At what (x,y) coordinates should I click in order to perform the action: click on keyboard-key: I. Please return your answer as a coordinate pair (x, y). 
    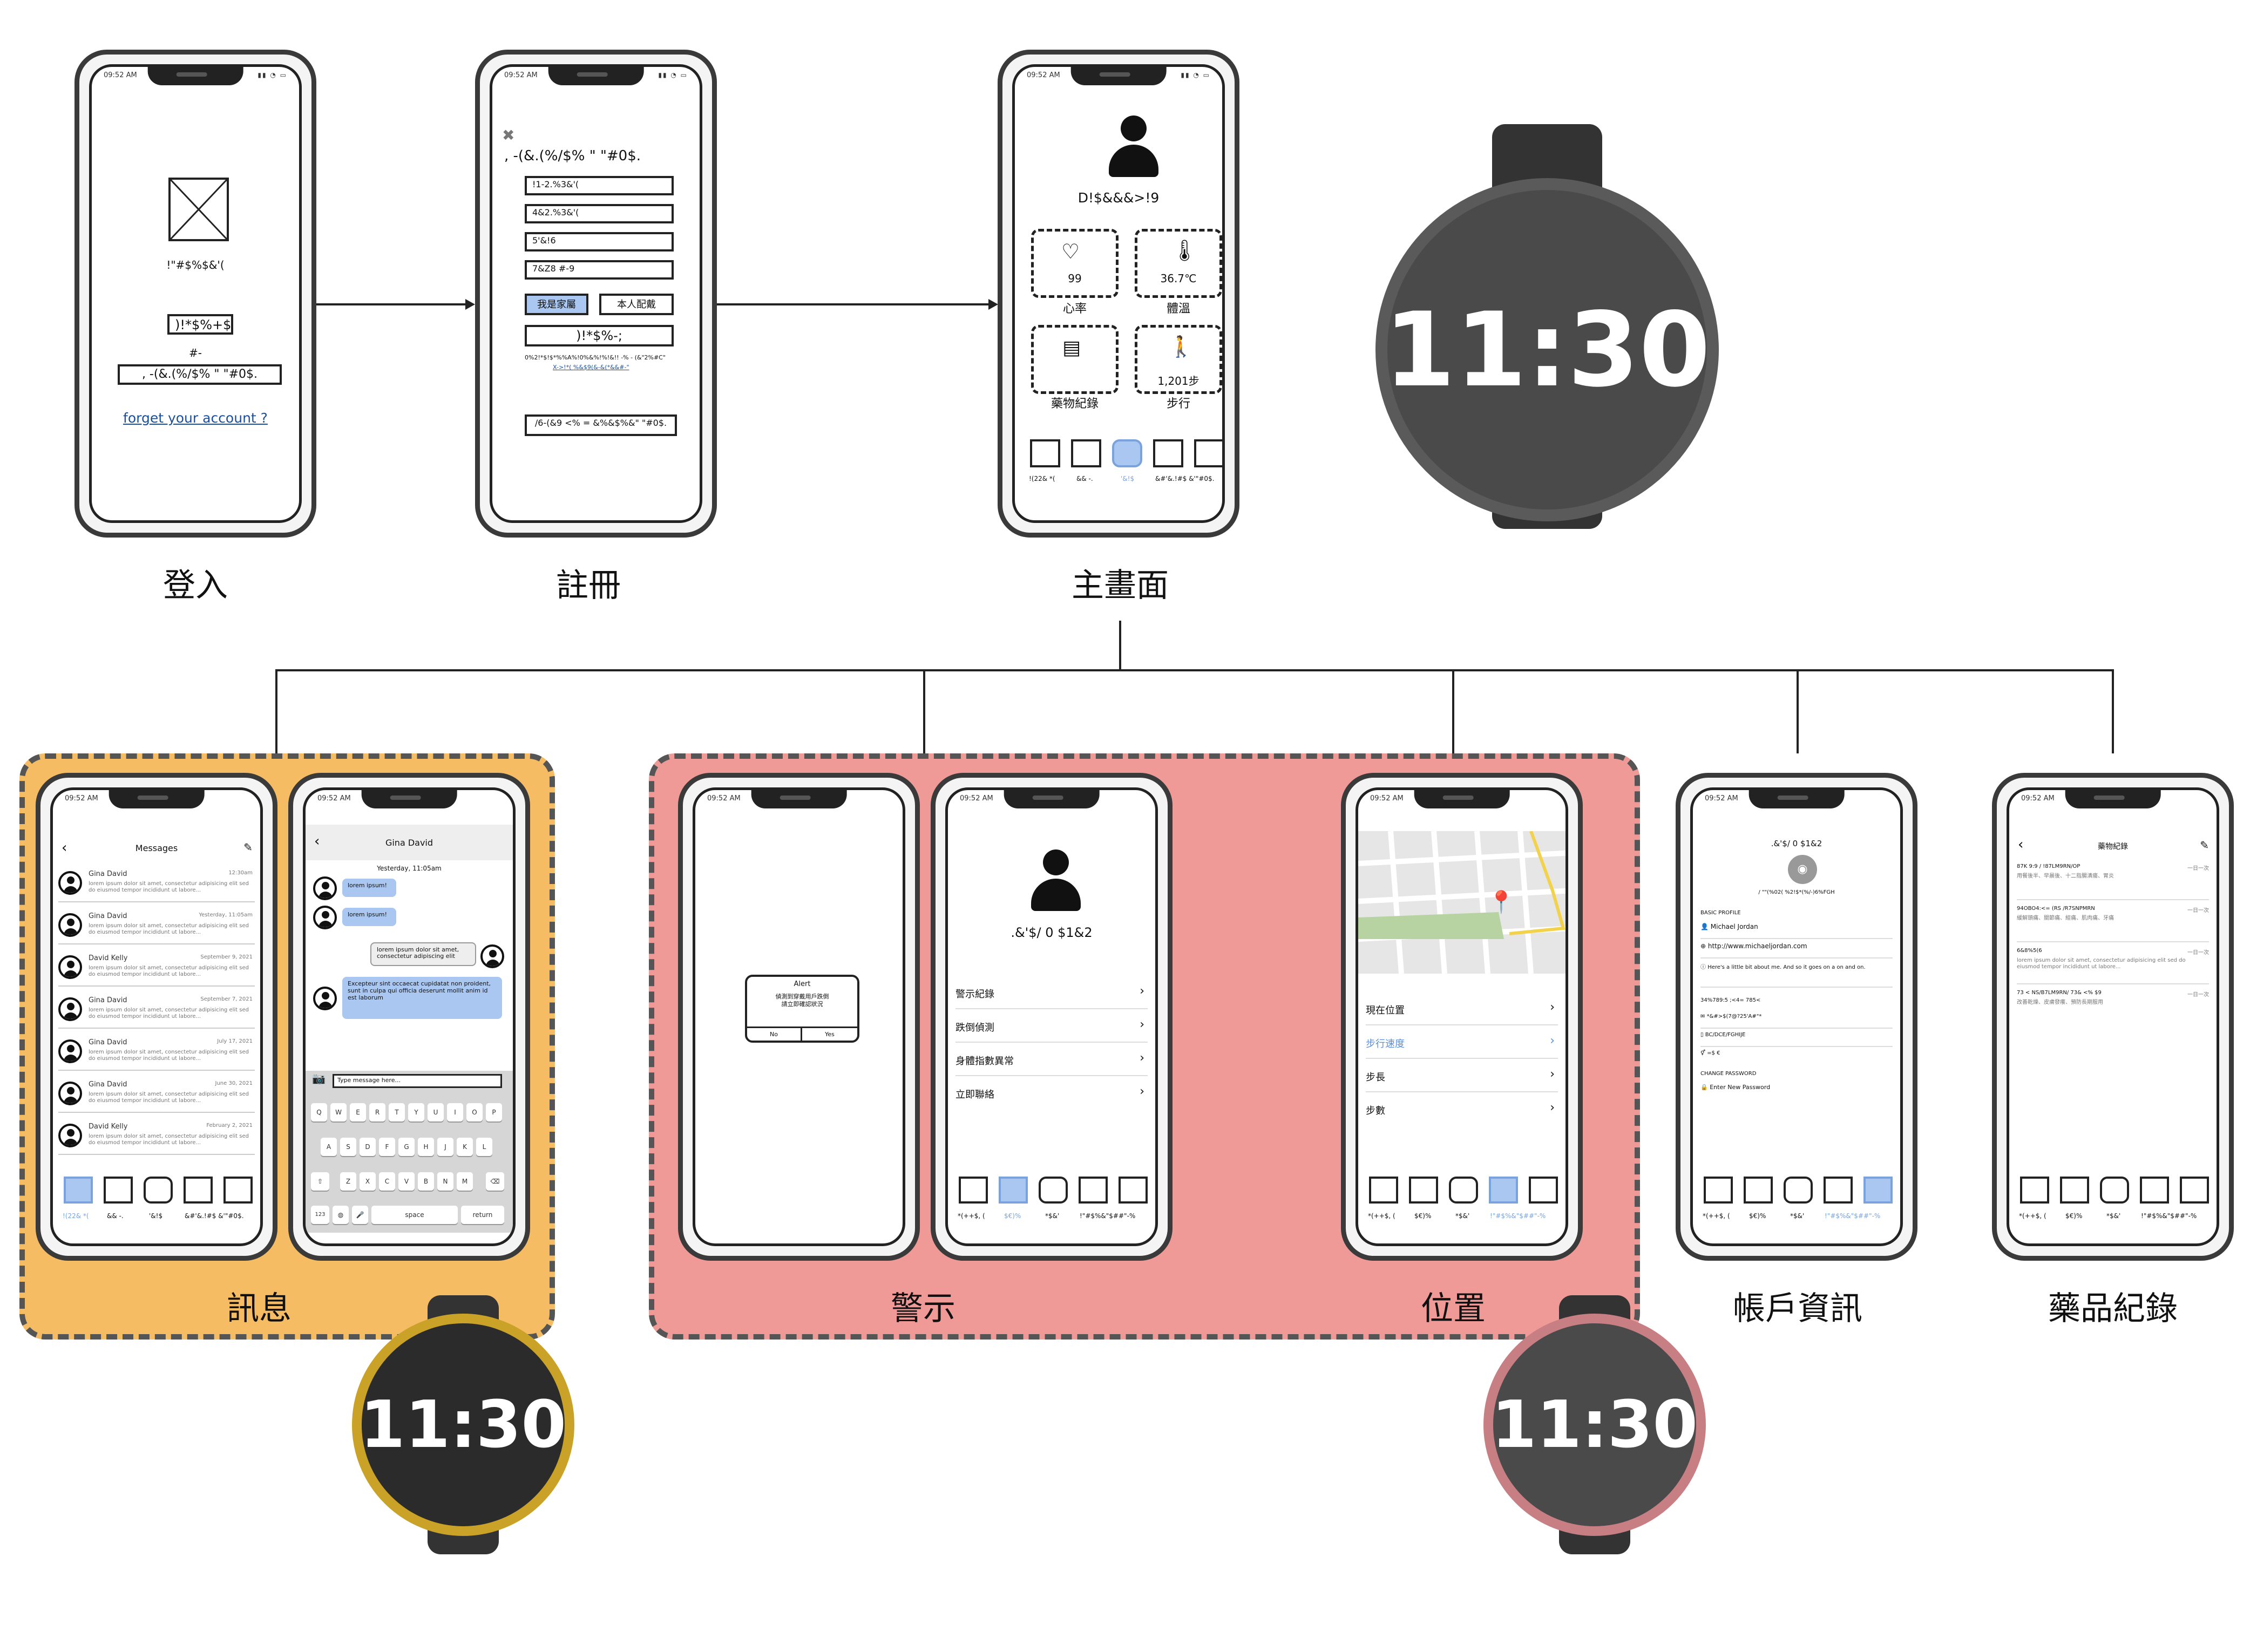
    Looking at the image, I should click on (455, 1112).